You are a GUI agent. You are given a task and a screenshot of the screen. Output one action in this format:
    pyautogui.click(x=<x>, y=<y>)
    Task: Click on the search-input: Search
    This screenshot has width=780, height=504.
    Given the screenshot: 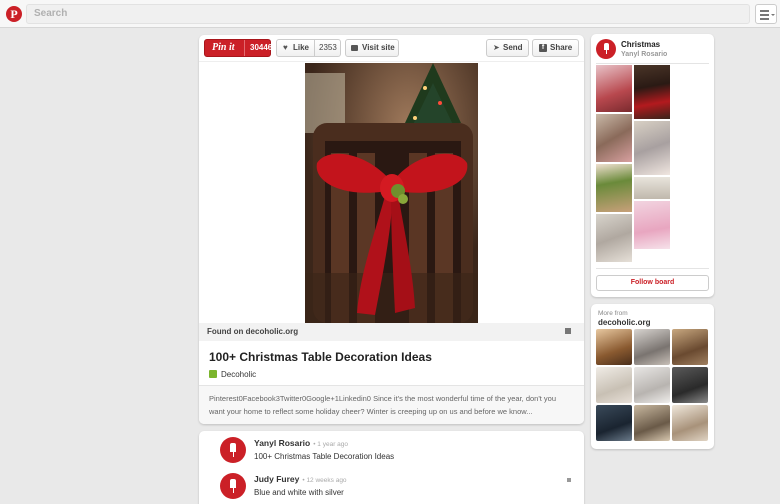 What is the action you would take?
    pyautogui.click(x=388, y=14)
    